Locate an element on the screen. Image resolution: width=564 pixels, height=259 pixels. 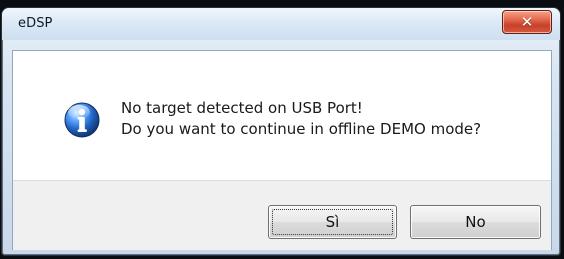
window-title: eDSP is located at coordinates (35, 23).